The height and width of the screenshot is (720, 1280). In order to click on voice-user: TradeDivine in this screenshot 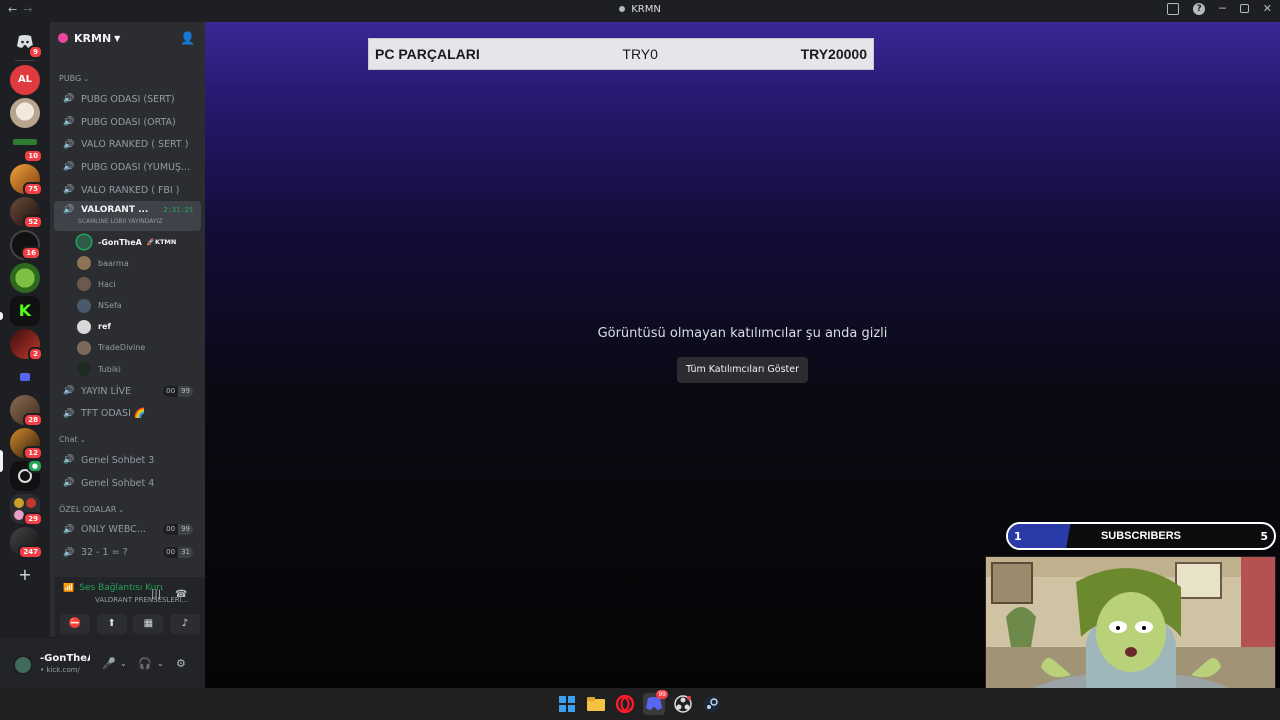, I will do `click(127, 347)`.